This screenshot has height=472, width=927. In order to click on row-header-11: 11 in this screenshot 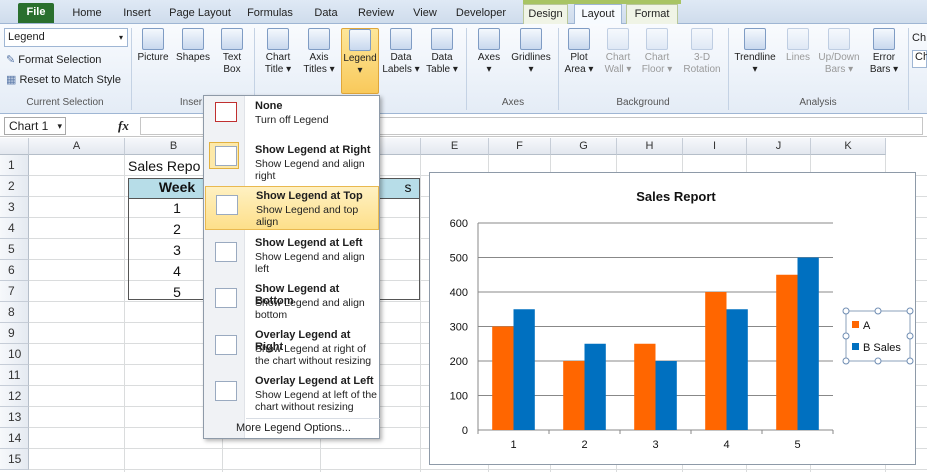, I will do `click(14, 375)`.